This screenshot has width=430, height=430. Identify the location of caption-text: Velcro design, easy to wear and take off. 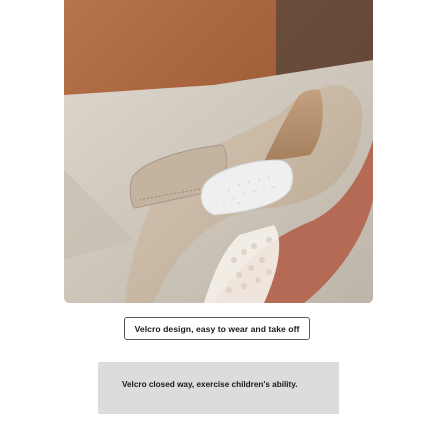
(217, 328).